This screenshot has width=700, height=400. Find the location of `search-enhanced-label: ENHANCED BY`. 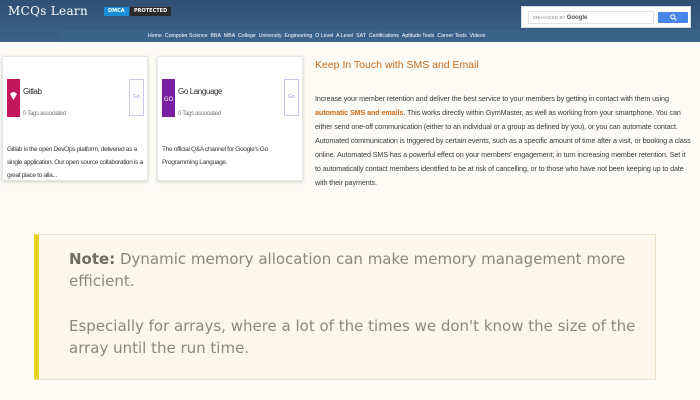

search-enhanced-label: ENHANCED BY is located at coordinates (549, 17).